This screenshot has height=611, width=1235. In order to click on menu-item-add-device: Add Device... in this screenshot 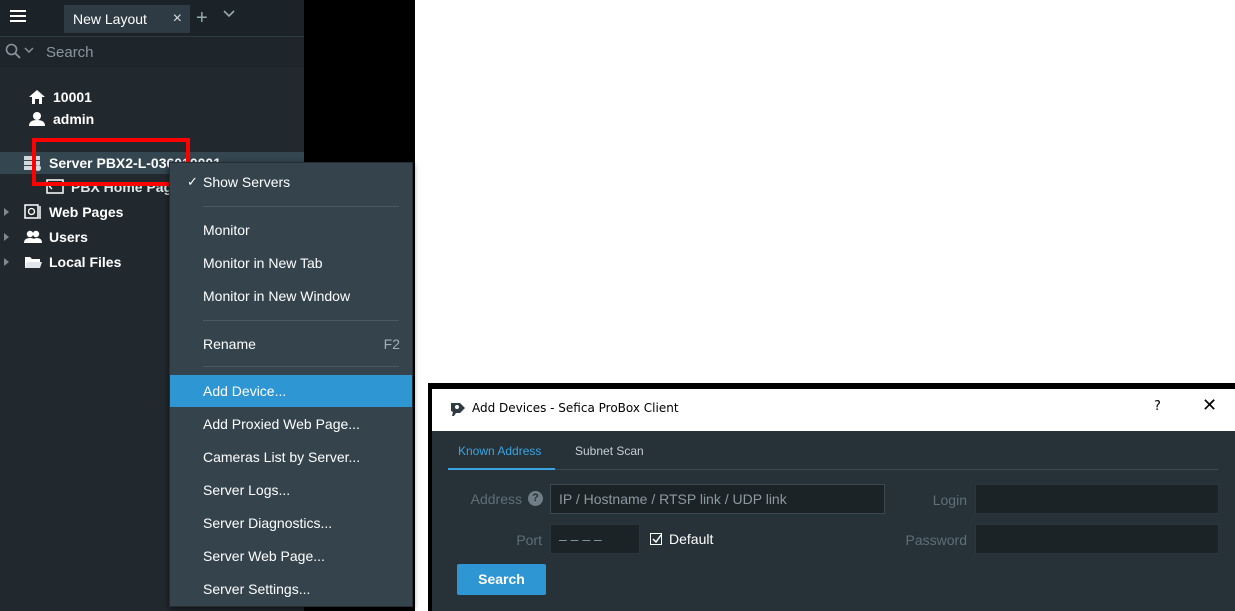, I will do `click(291, 391)`.